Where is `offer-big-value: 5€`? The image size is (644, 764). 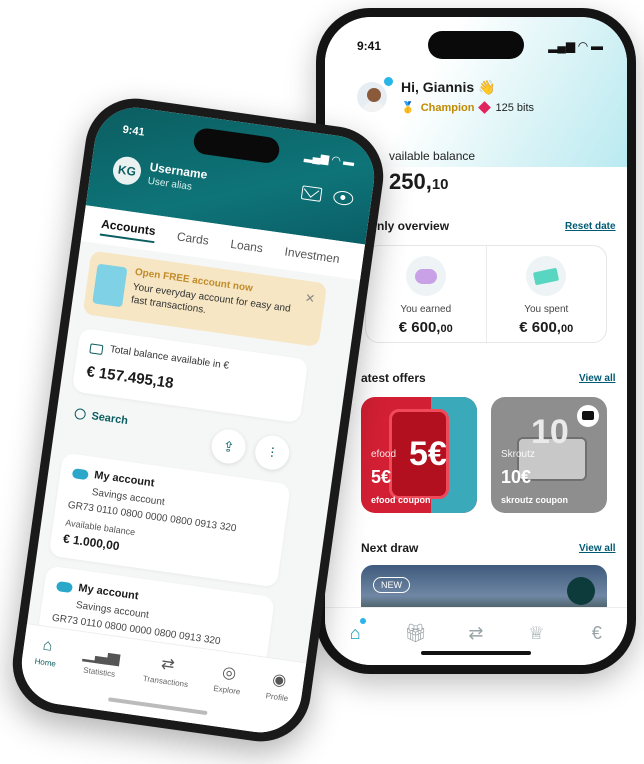 offer-big-value: 5€ is located at coordinates (428, 454).